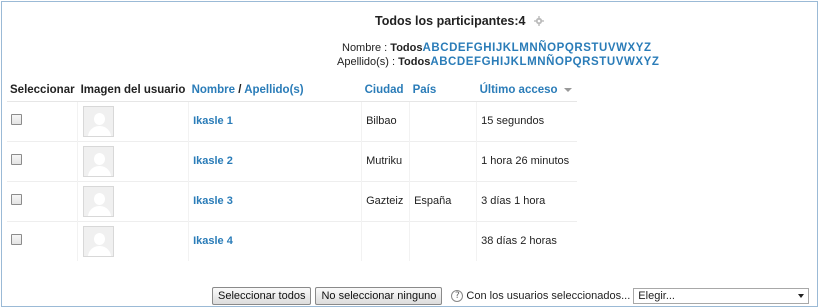  I want to click on firstname-letter-link: H, so click(487, 48).